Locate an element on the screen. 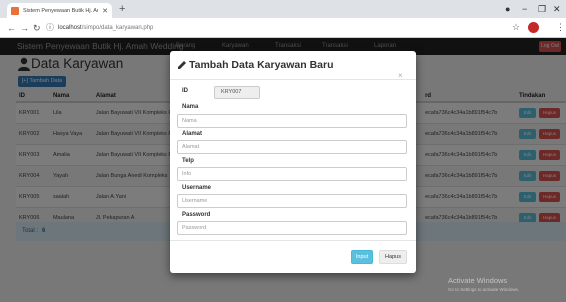  modal-footer: Input Hapus is located at coordinates (293, 256).